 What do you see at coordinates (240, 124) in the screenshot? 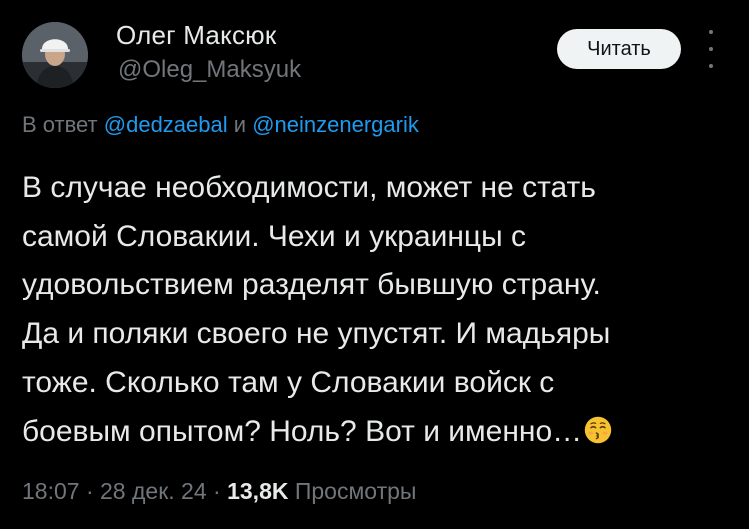
I see `reply-conjunction: и` at bounding box center [240, 124].